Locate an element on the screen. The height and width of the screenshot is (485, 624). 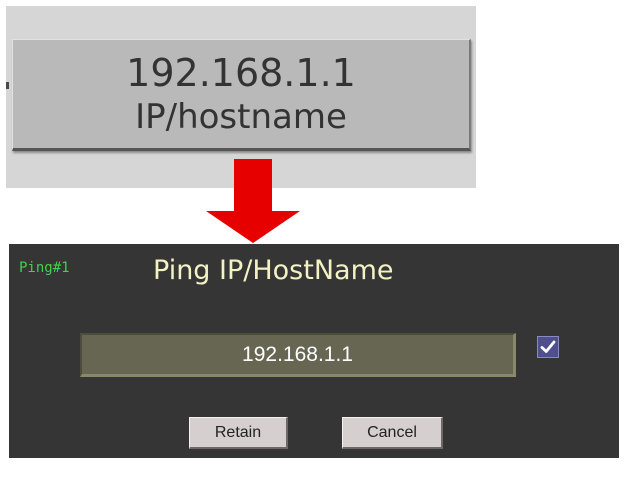
arrow-down-icon is located at coordinates (253, 201).